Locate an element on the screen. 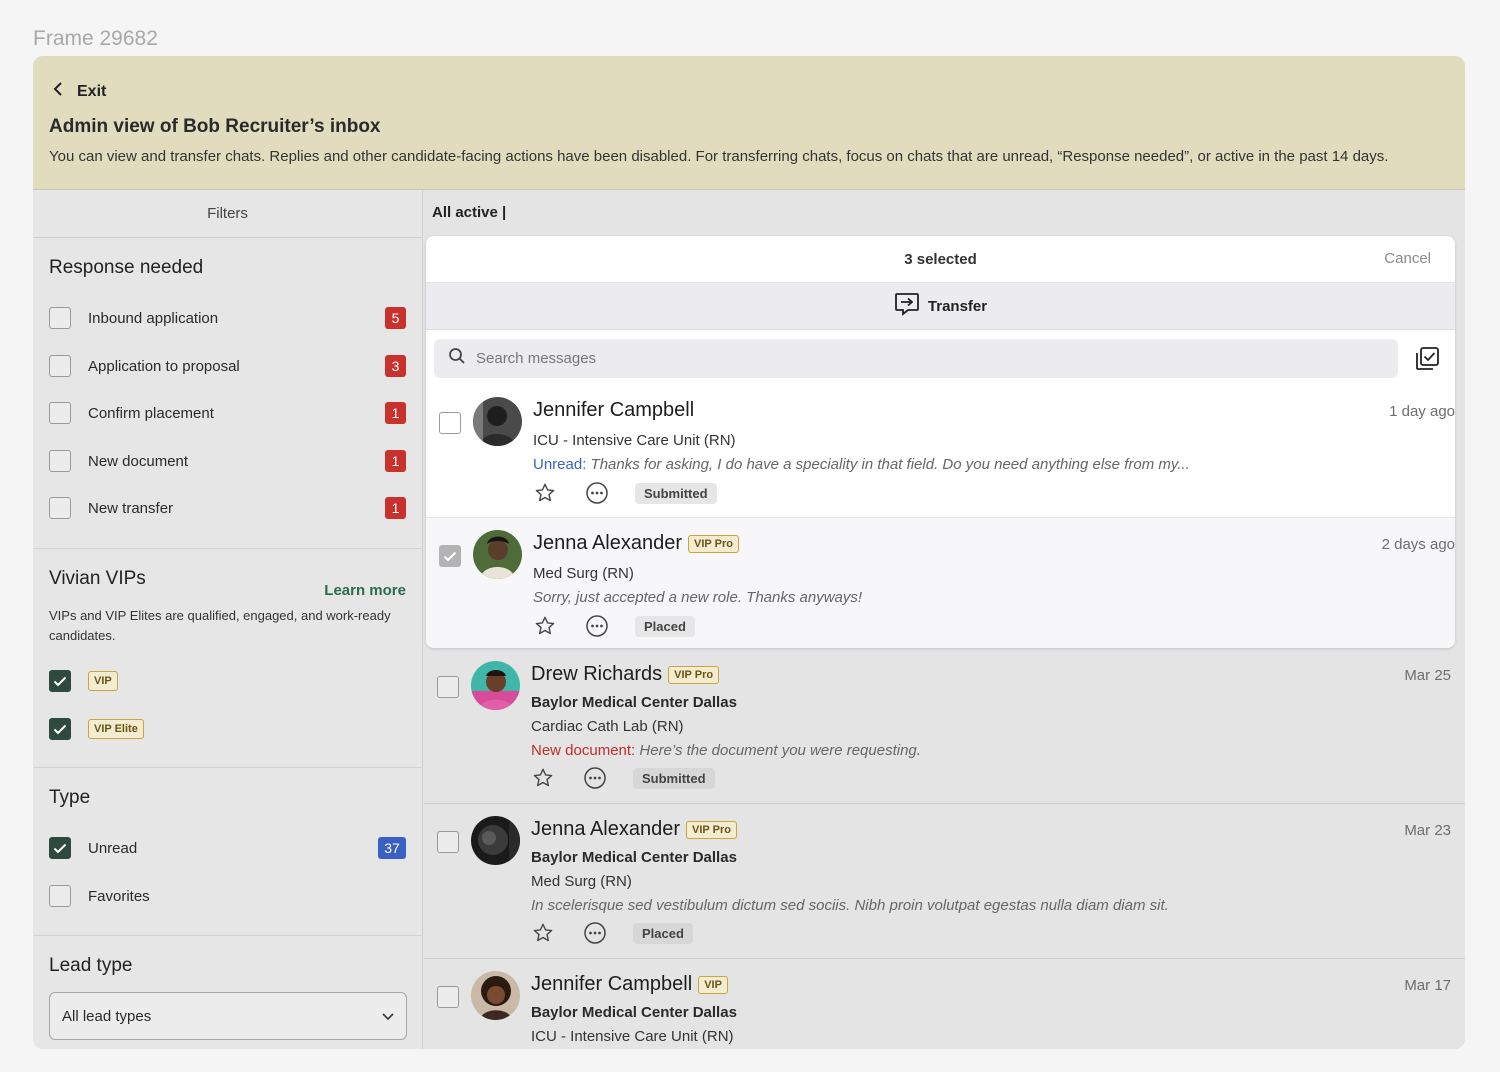 This screenshot has height=1072, width=1500. exit-label: Exit is located at coordinates (92, 91).